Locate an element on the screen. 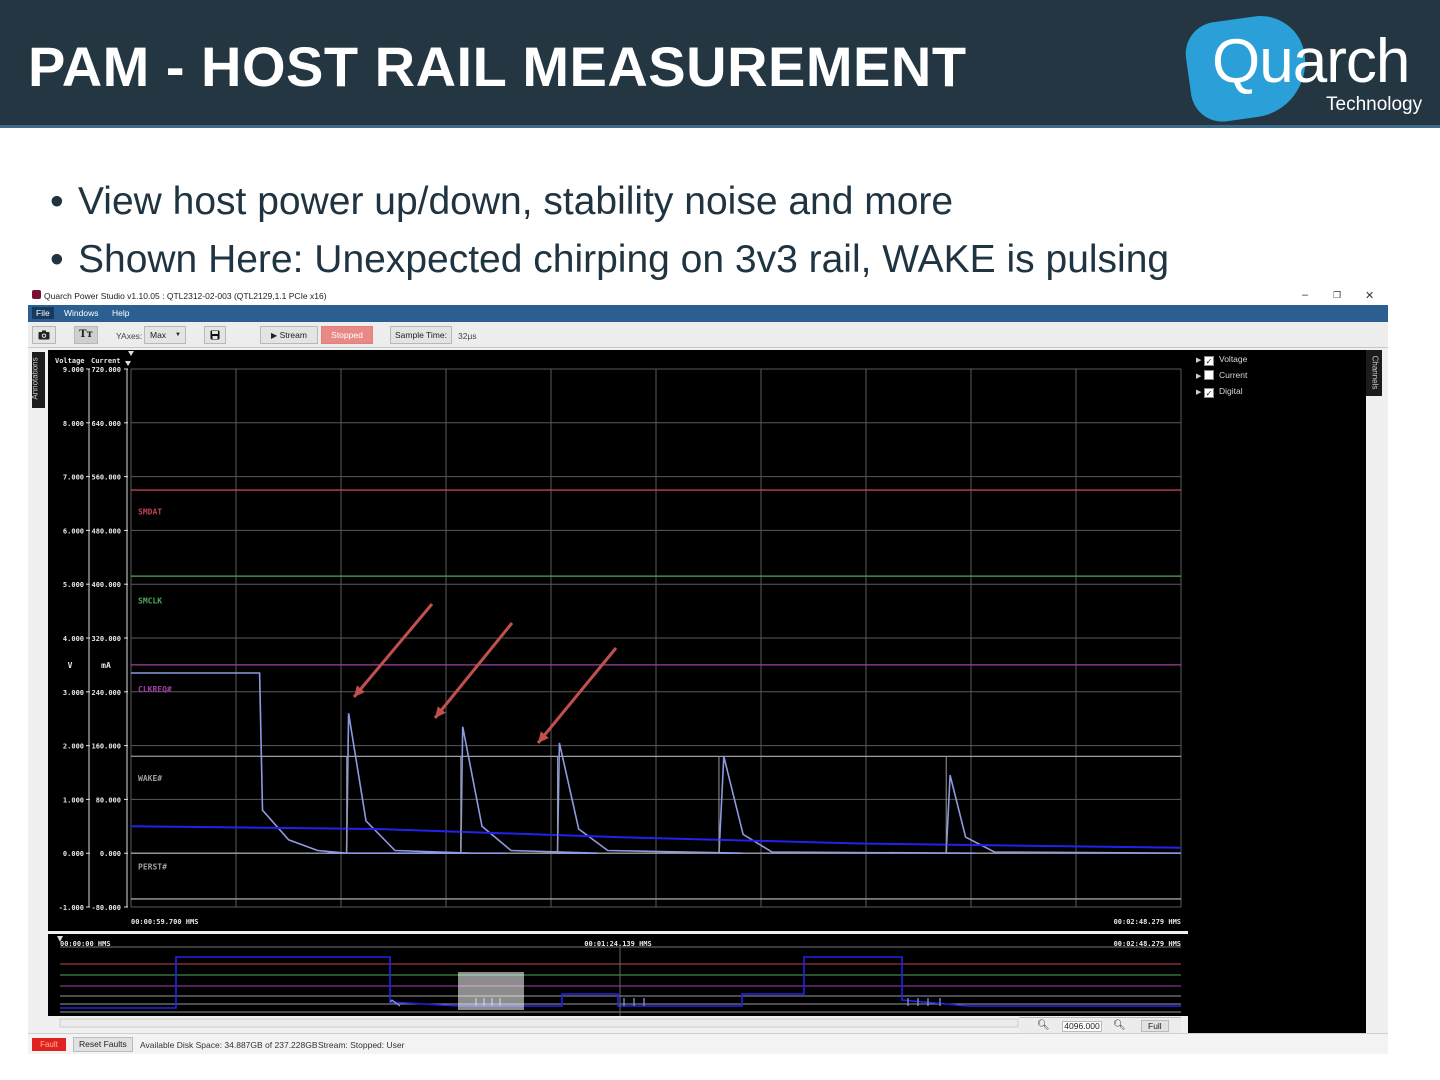  quarch-logo: Quarch Technology is located at coordinates (1306, 68).